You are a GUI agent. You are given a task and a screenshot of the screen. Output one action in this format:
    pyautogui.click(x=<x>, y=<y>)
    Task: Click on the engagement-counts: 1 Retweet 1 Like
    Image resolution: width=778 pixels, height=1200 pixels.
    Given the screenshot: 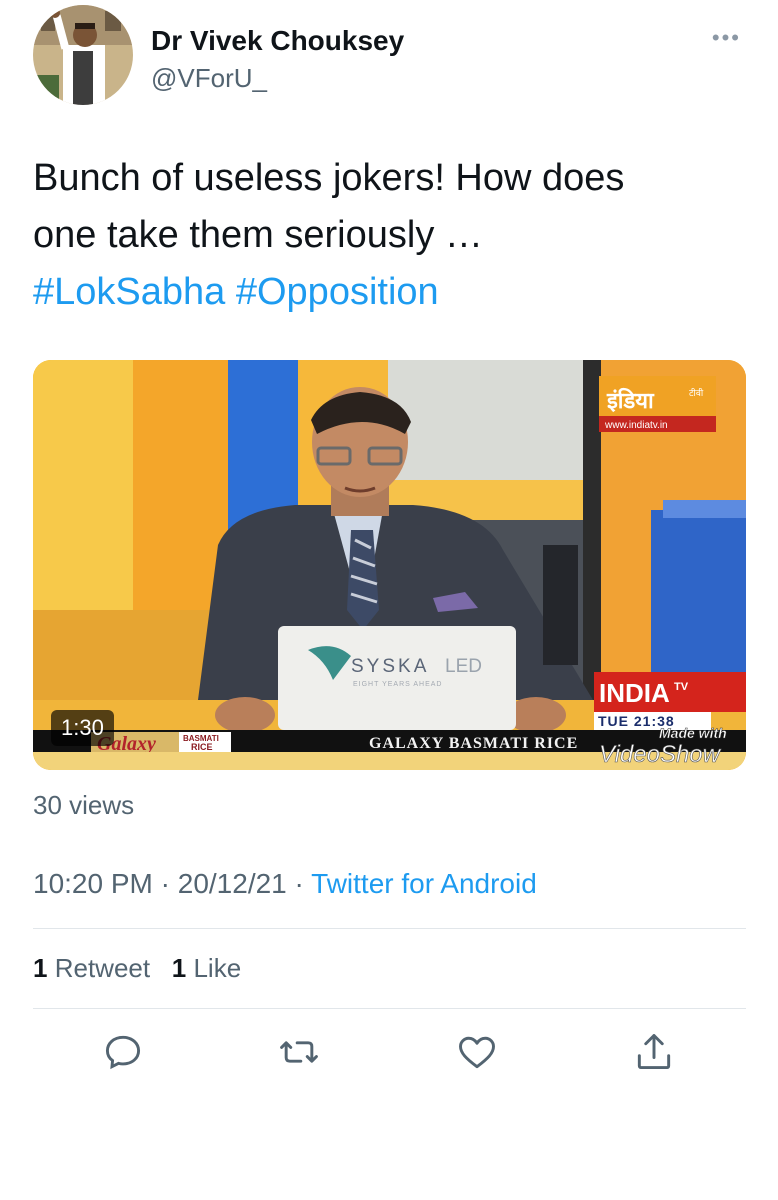 What is the action you would take?
    pyautogui.click(x=137, y=968)
    